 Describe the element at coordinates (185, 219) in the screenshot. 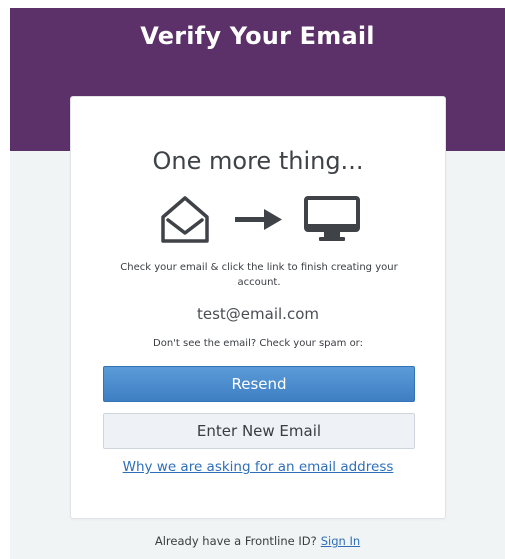

I see `envelope-open-icon` at that location.